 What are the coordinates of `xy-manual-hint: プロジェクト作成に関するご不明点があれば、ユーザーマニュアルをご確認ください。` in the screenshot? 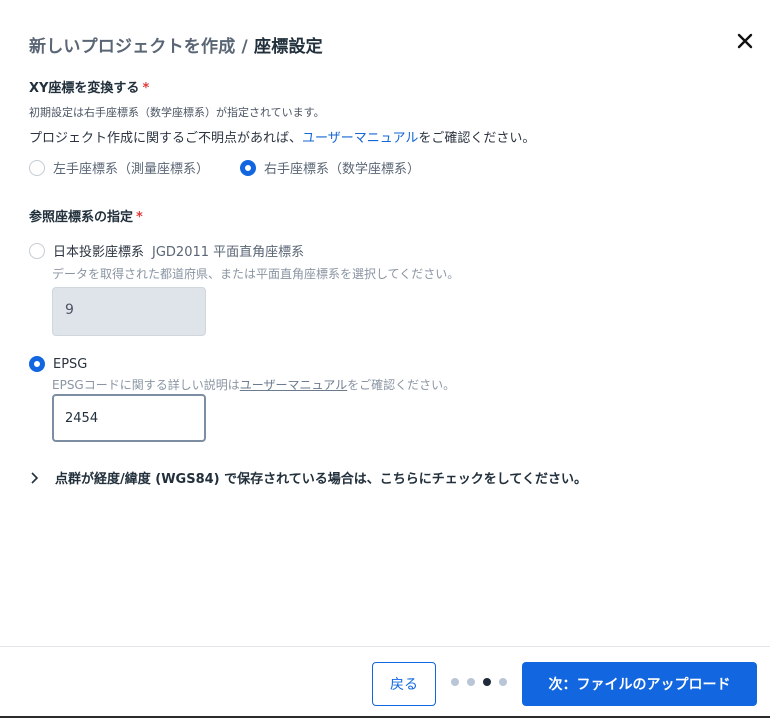 It's located at (282, 136).